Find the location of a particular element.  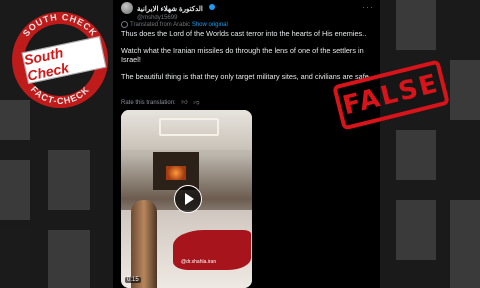

video-timestamp: 0:15 is located at coordinates (133, 280).